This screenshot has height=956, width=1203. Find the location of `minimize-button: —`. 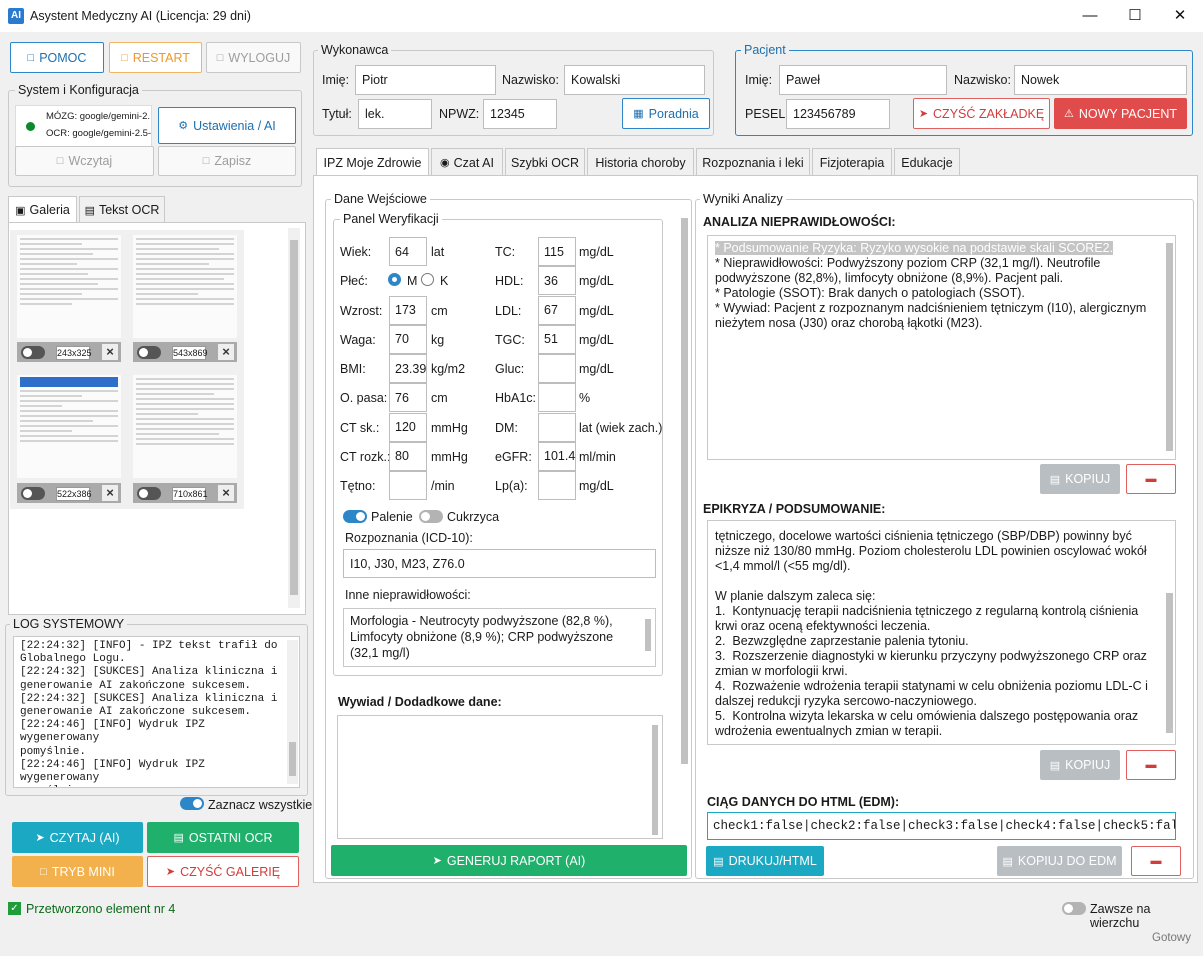

minimize-button: — is located at coordinates (1090, 16).